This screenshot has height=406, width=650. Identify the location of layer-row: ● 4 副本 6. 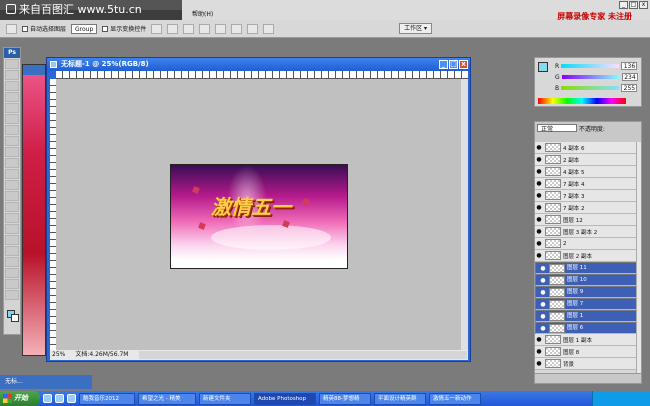
(588, 148).